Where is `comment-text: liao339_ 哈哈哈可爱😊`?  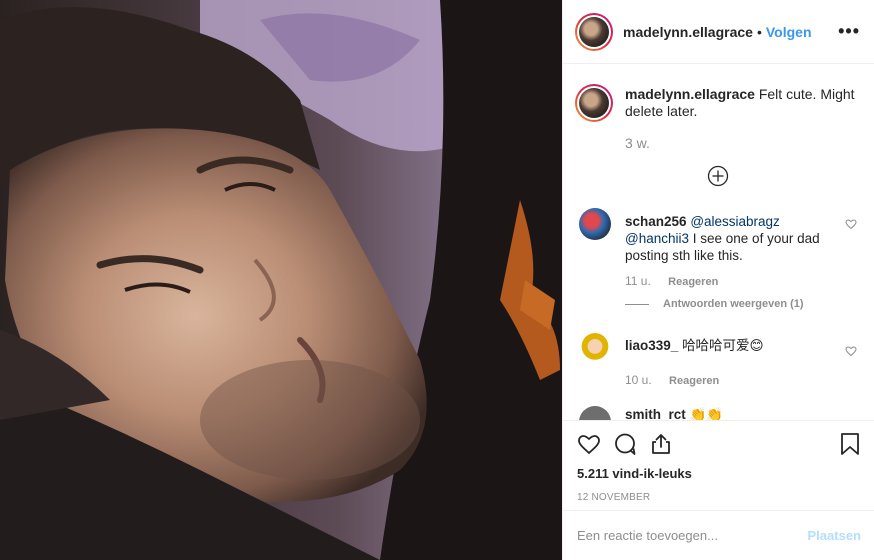
comment-text: liao339_ 哈哈哈可爱😊 is located at coordinates (744, 350).